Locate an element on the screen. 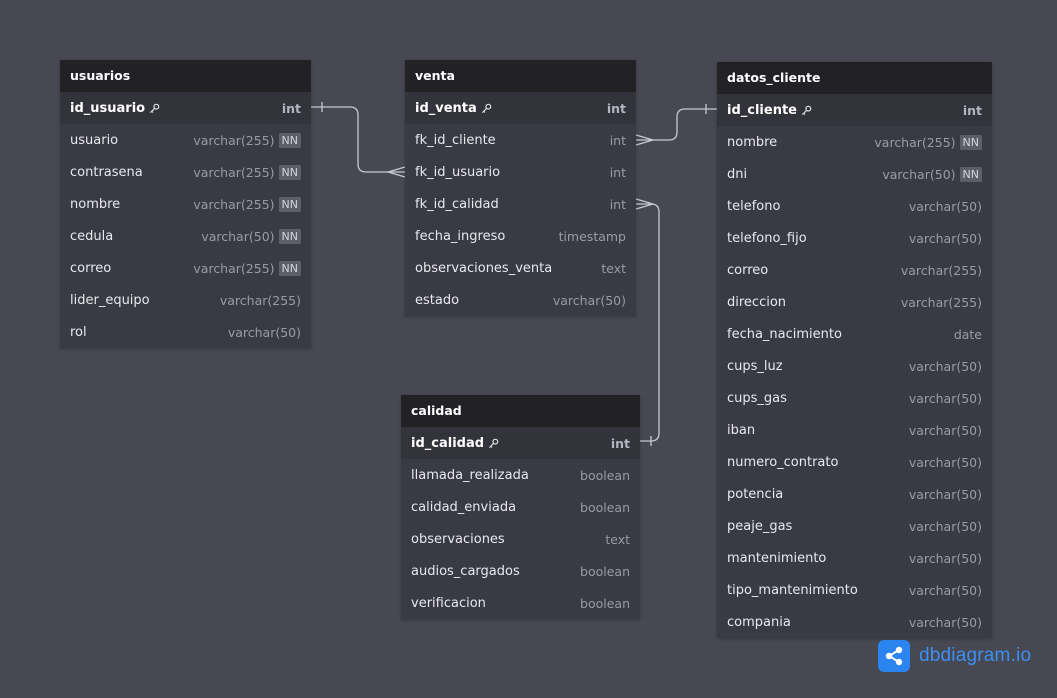 This screenshot has height=698, width=1057. field-row-observaciones-venta: observaciones_venta text is located at coordinates (520, 268).